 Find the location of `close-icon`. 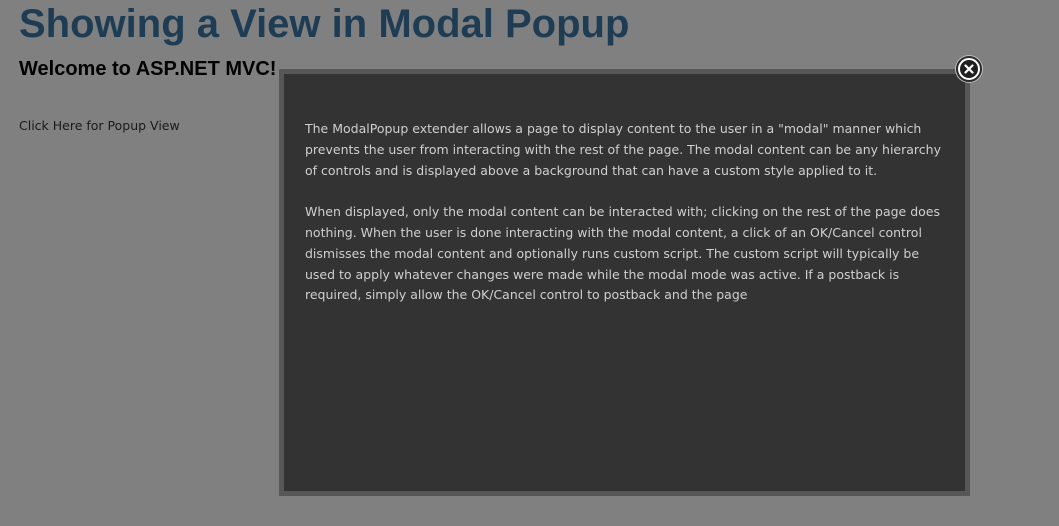

close-icon is located at coordinates (969, 69).